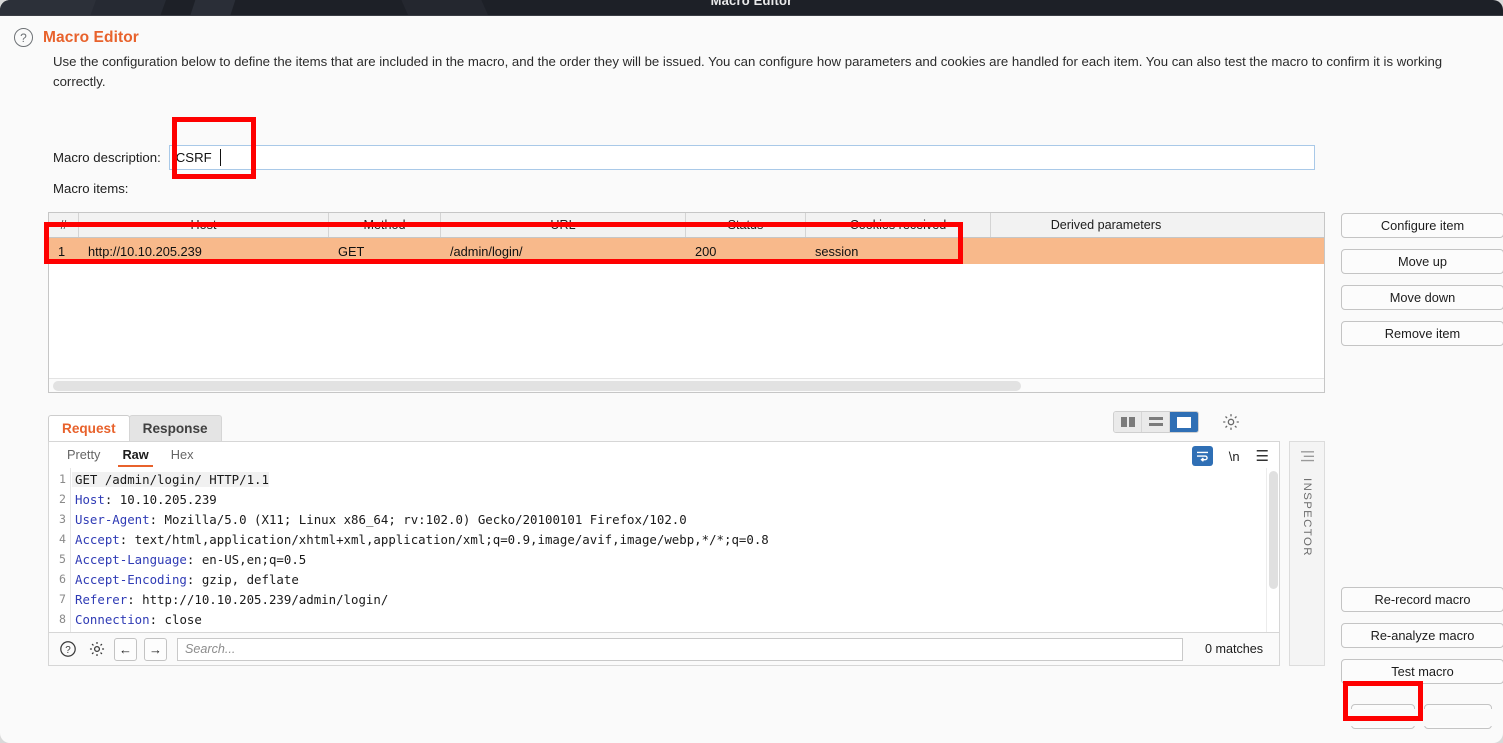 The image size is (1503, 743). Describe the element at coordinates (563, 225) in the screenshot. I see `table-column-header: URL` at that location.